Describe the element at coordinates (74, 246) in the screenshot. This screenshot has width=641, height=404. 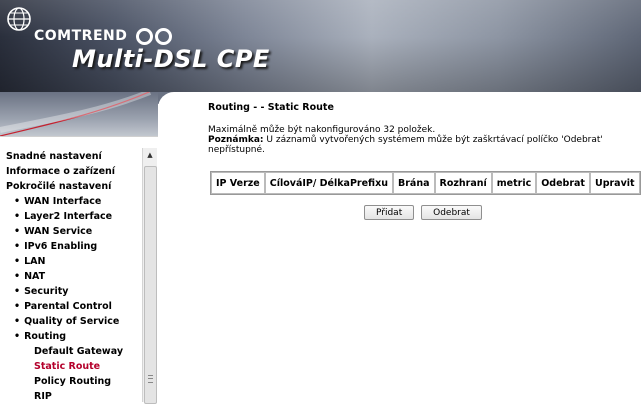
I see `sidebar-item-ipv6-enabling: IPv6 Enabling` at that location.